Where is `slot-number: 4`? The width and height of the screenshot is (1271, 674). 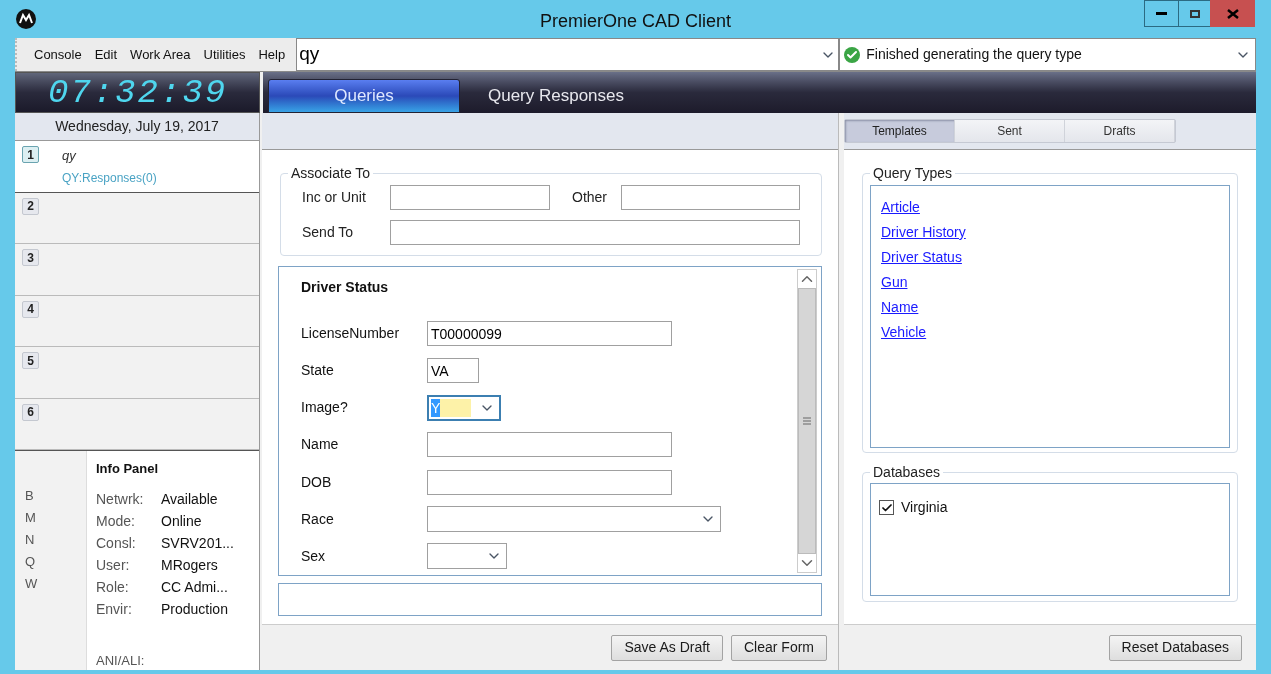 slot-number: 4 is located at coordinates (30, 309).